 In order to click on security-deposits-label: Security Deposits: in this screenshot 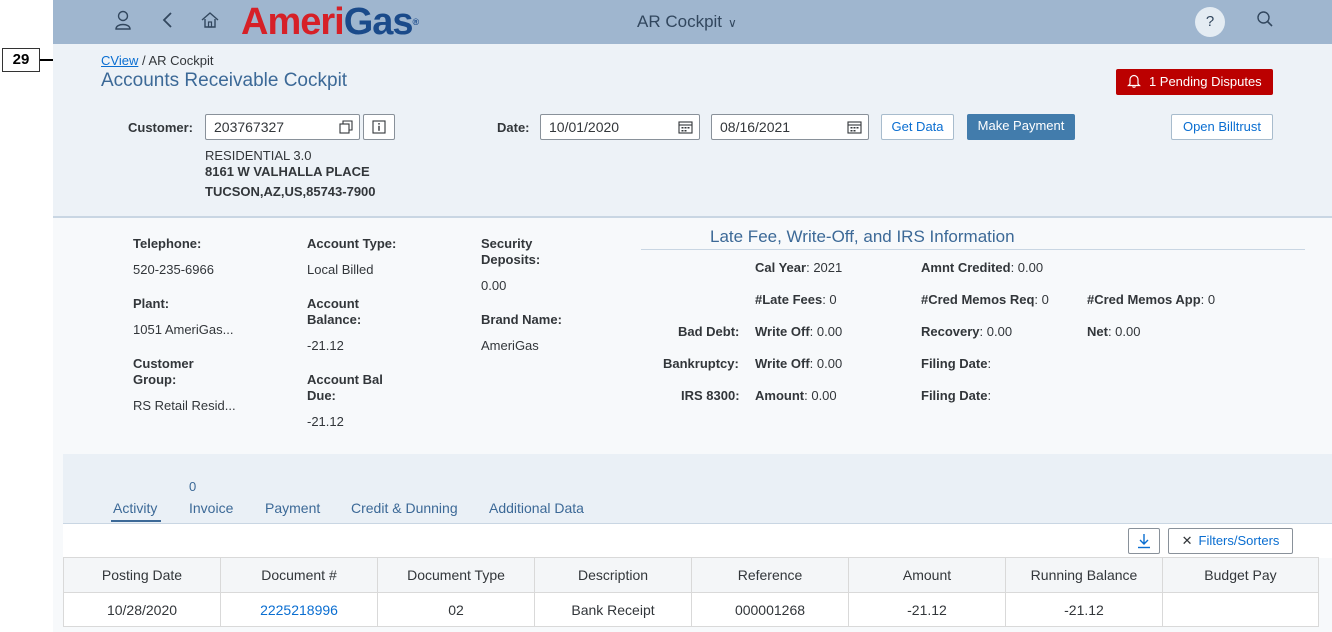, I will do `click(511, 251)`.